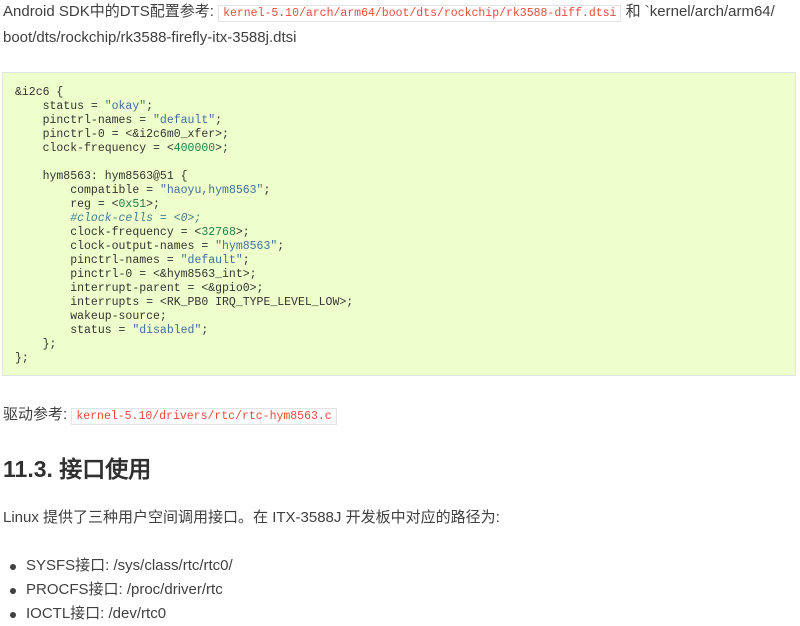  I want to click on code-line: clock-output-names = "hym8563";, so click(150, 246).